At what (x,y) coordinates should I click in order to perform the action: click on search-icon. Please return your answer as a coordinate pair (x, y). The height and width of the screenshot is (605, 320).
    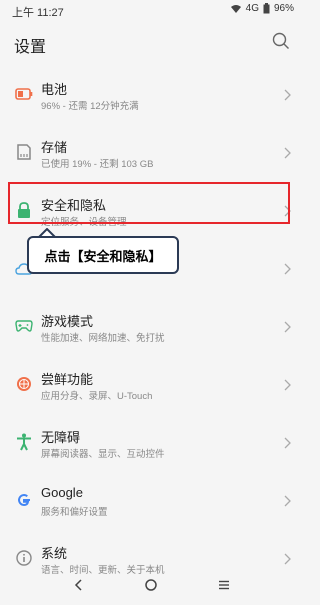
    Looking at the image, I should click on (281, 41).